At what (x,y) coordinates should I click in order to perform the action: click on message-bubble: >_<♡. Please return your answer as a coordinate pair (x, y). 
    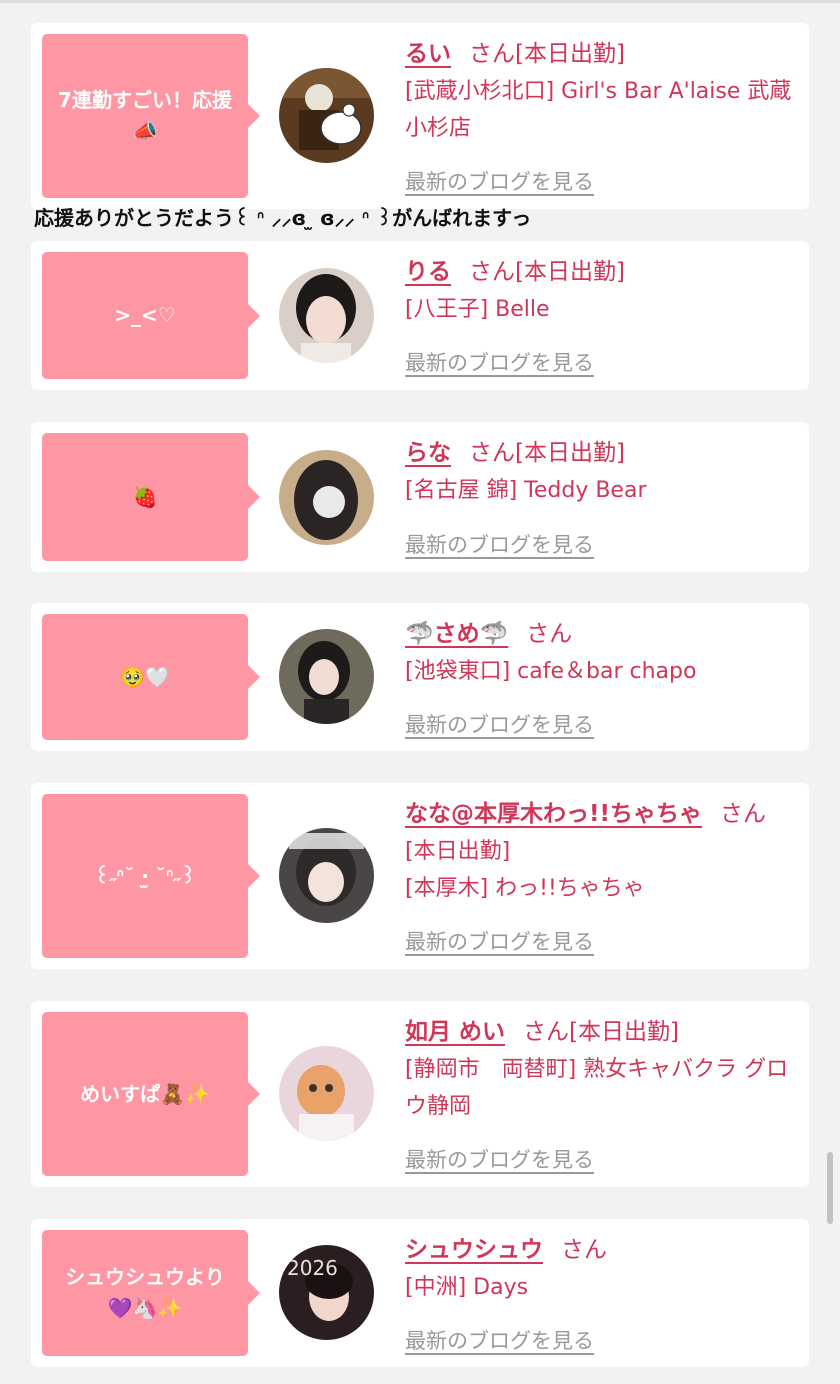
    Looking at the image, I should click on (151, 315).